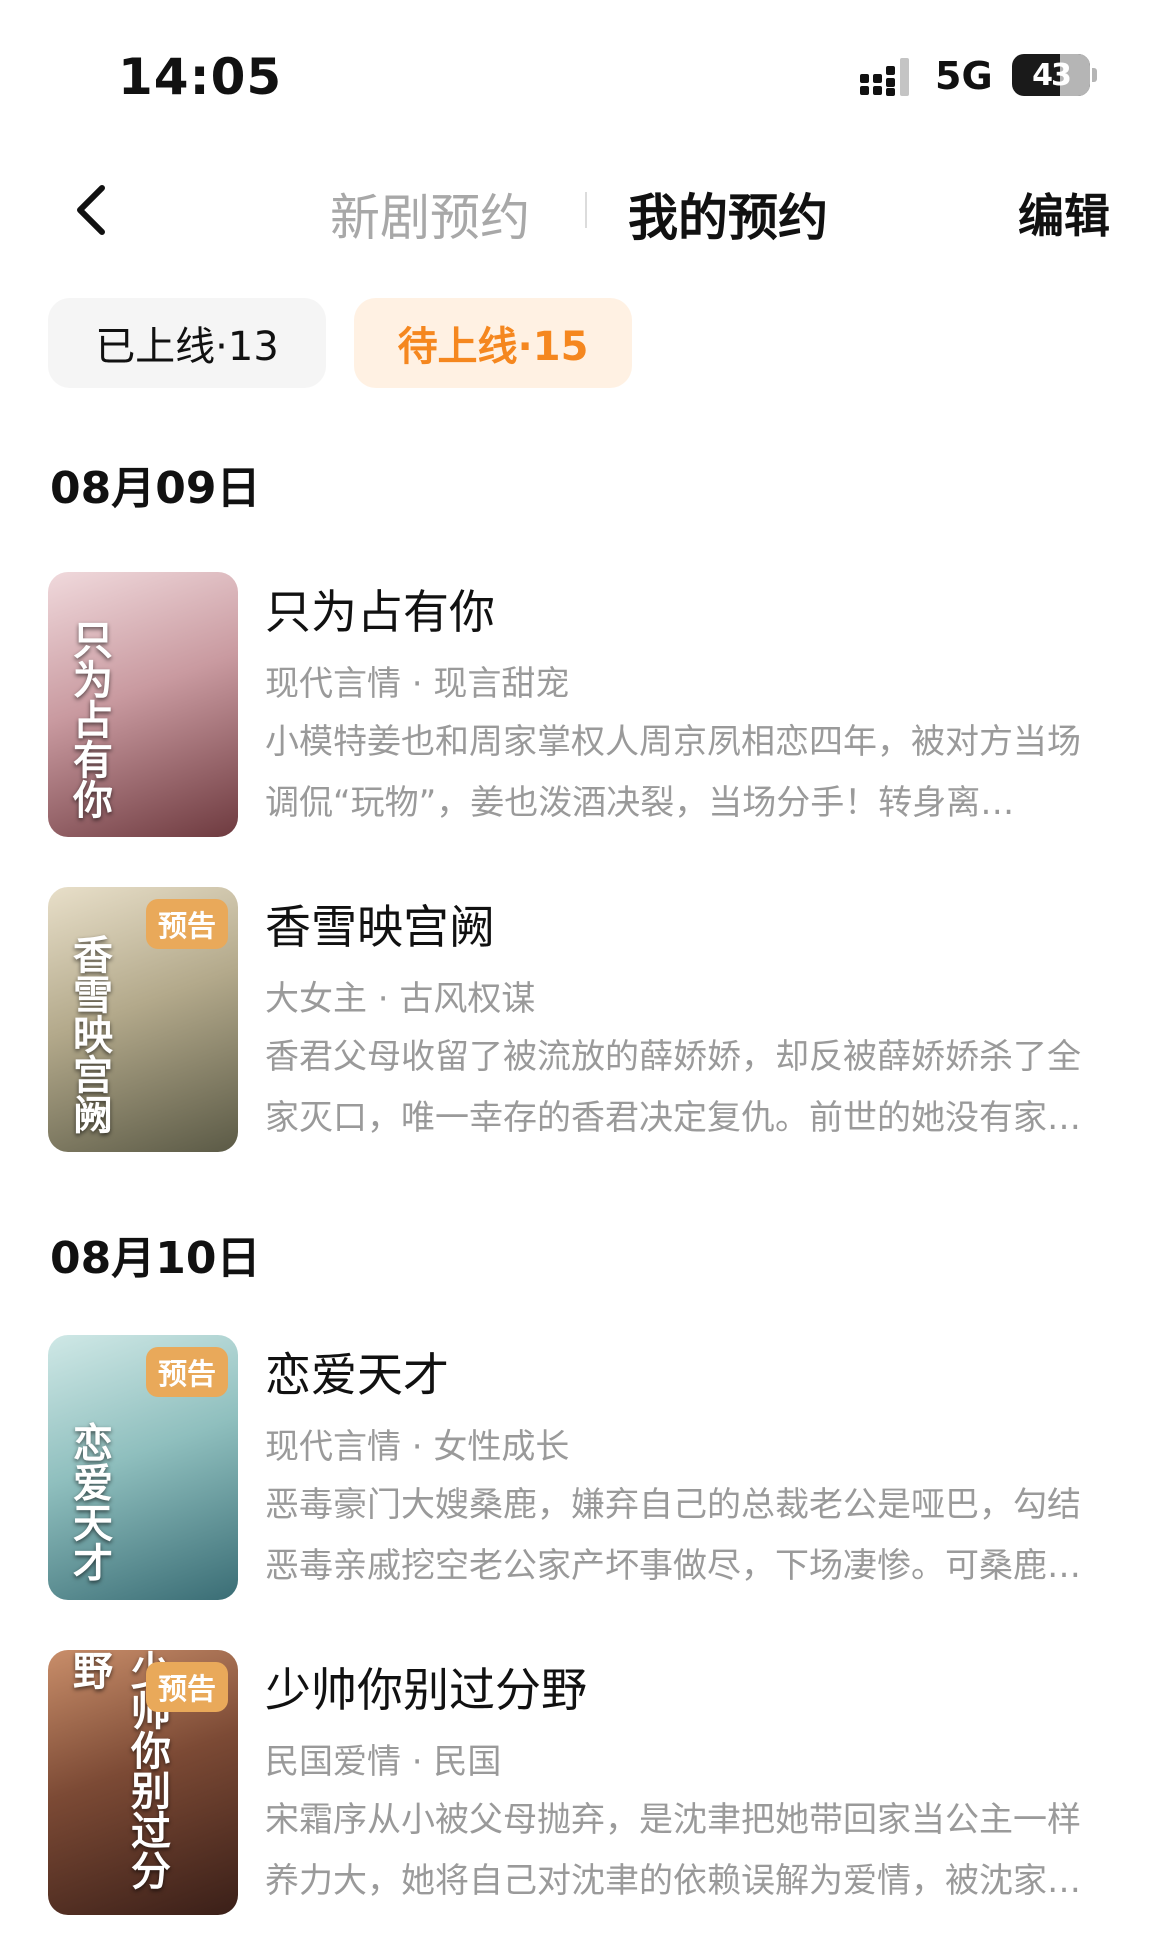 Image resolution: width=1170 pixels, height=1934 pixels. I want to click on description-line: 小模特姜也和周家掌权人周京夙相恋四年，被对方当场, so click(673, 742).